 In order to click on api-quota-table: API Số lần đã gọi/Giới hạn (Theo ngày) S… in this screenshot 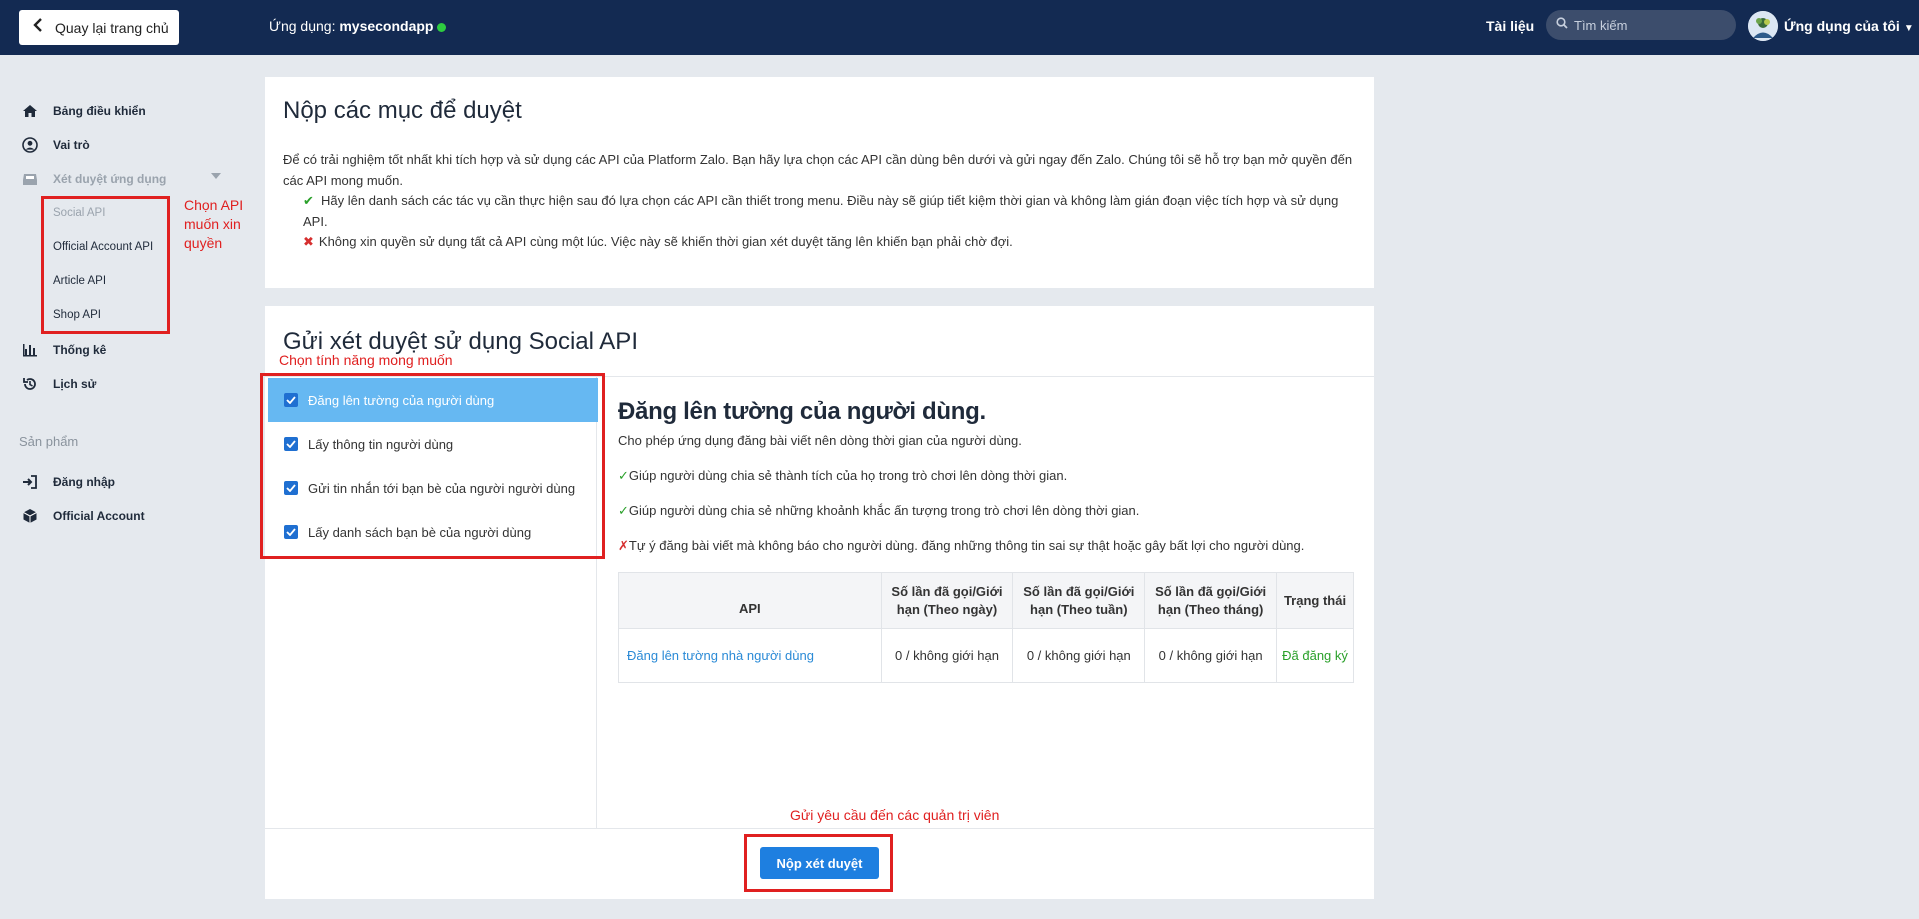, I will do `click(986, 627)`.